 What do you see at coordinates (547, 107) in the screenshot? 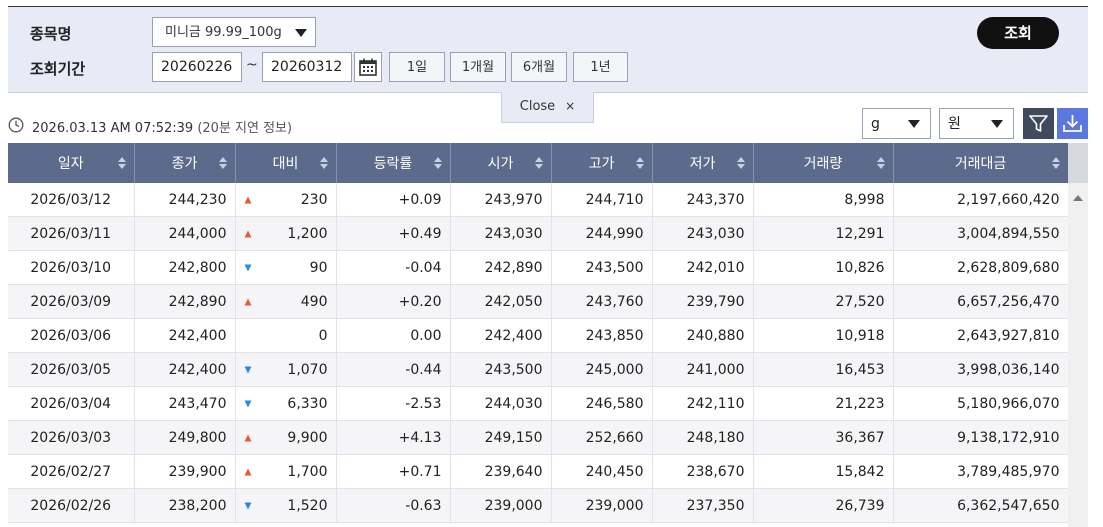
I see `close-panel-button: Close ×` at bounding box center [547, 107].